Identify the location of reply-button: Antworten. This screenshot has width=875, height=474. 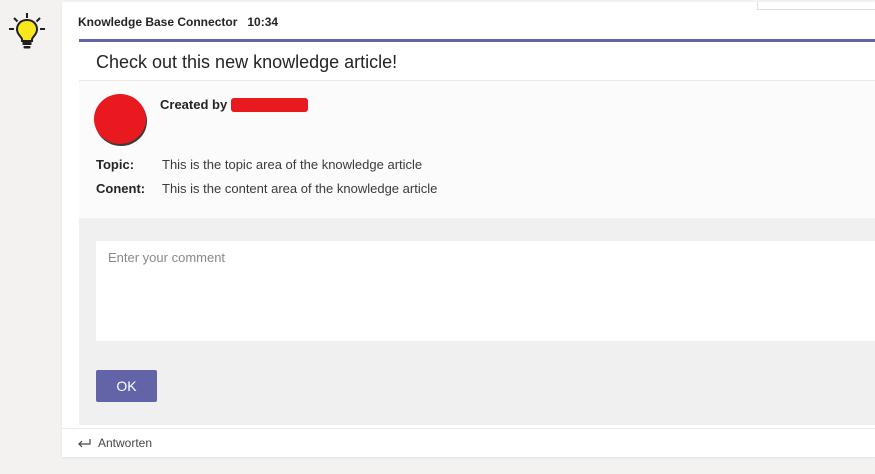
(468, 442).